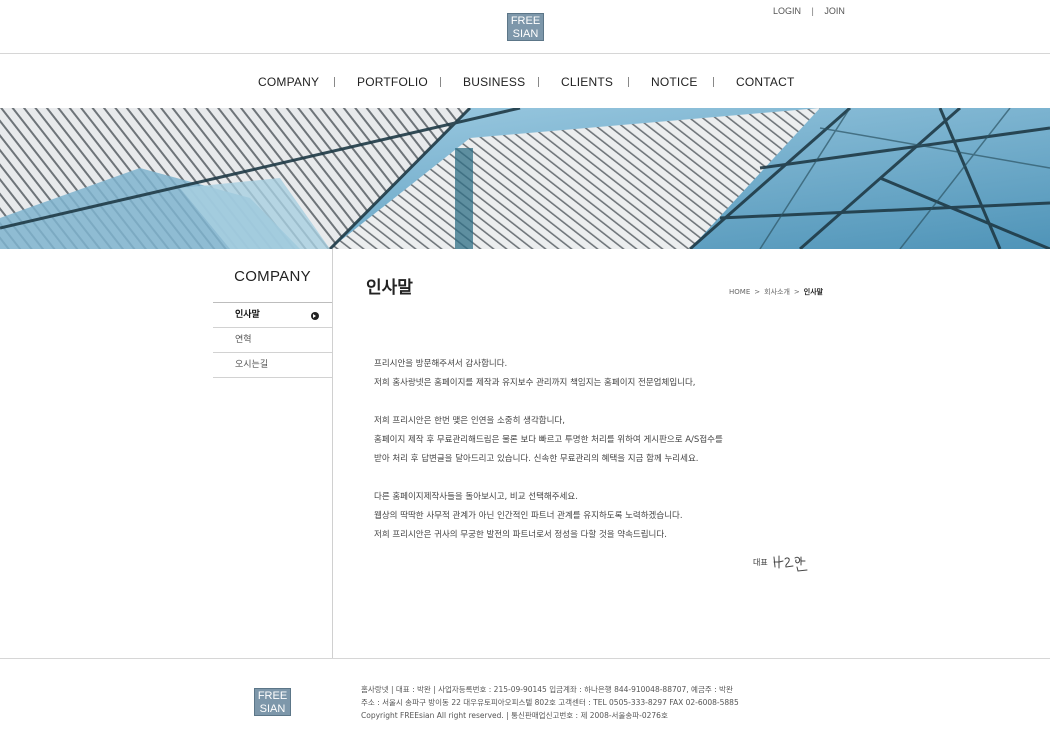 Image resolution: width=1050 pixels, height=748 pixels. Describe the element at coordinates (787, 11) in the screenshot. I see `login-link: LOGIN` at that location.